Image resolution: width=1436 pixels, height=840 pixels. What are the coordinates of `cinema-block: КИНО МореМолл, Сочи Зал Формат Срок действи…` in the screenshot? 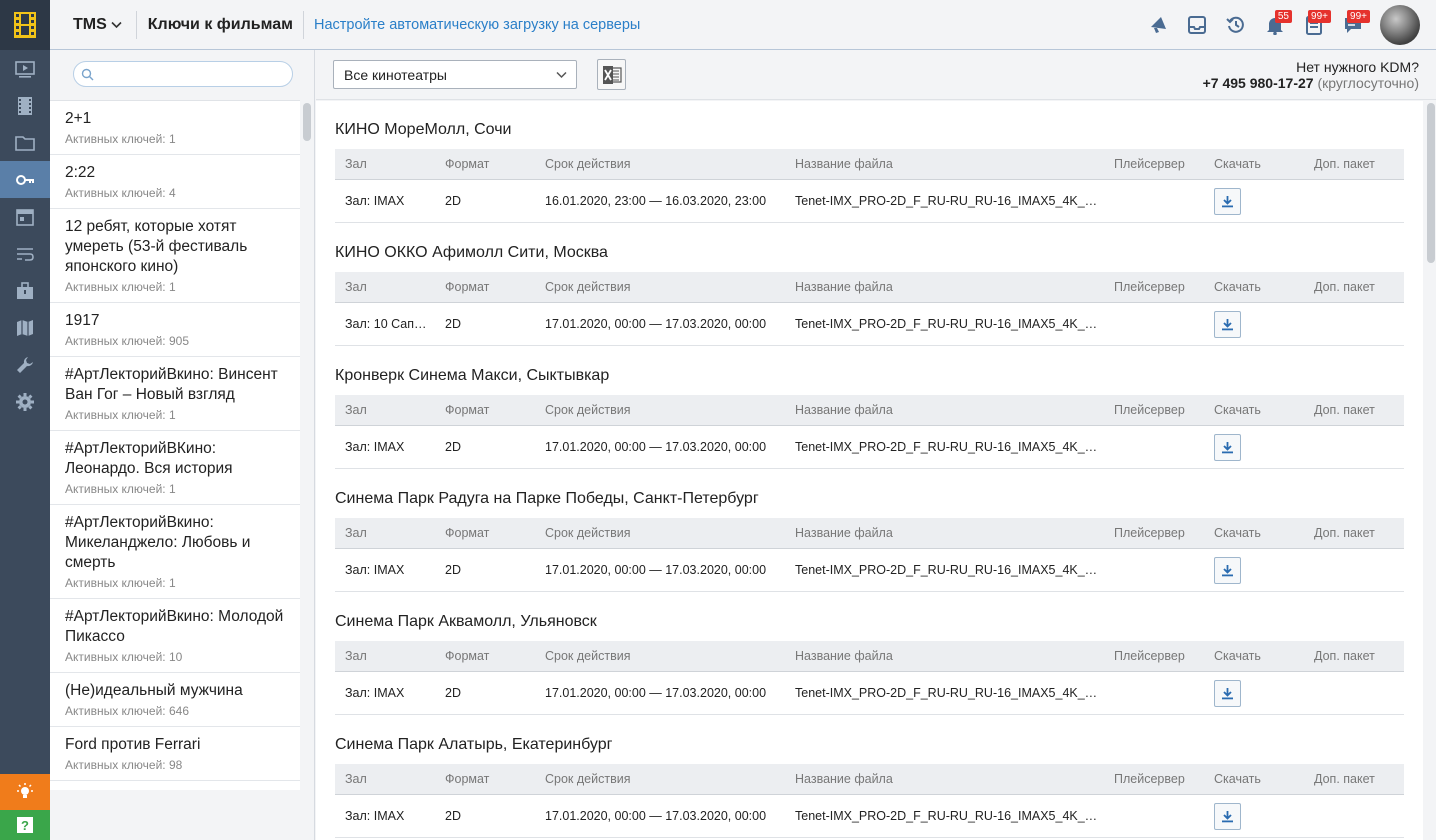 It's located at (869, 162).